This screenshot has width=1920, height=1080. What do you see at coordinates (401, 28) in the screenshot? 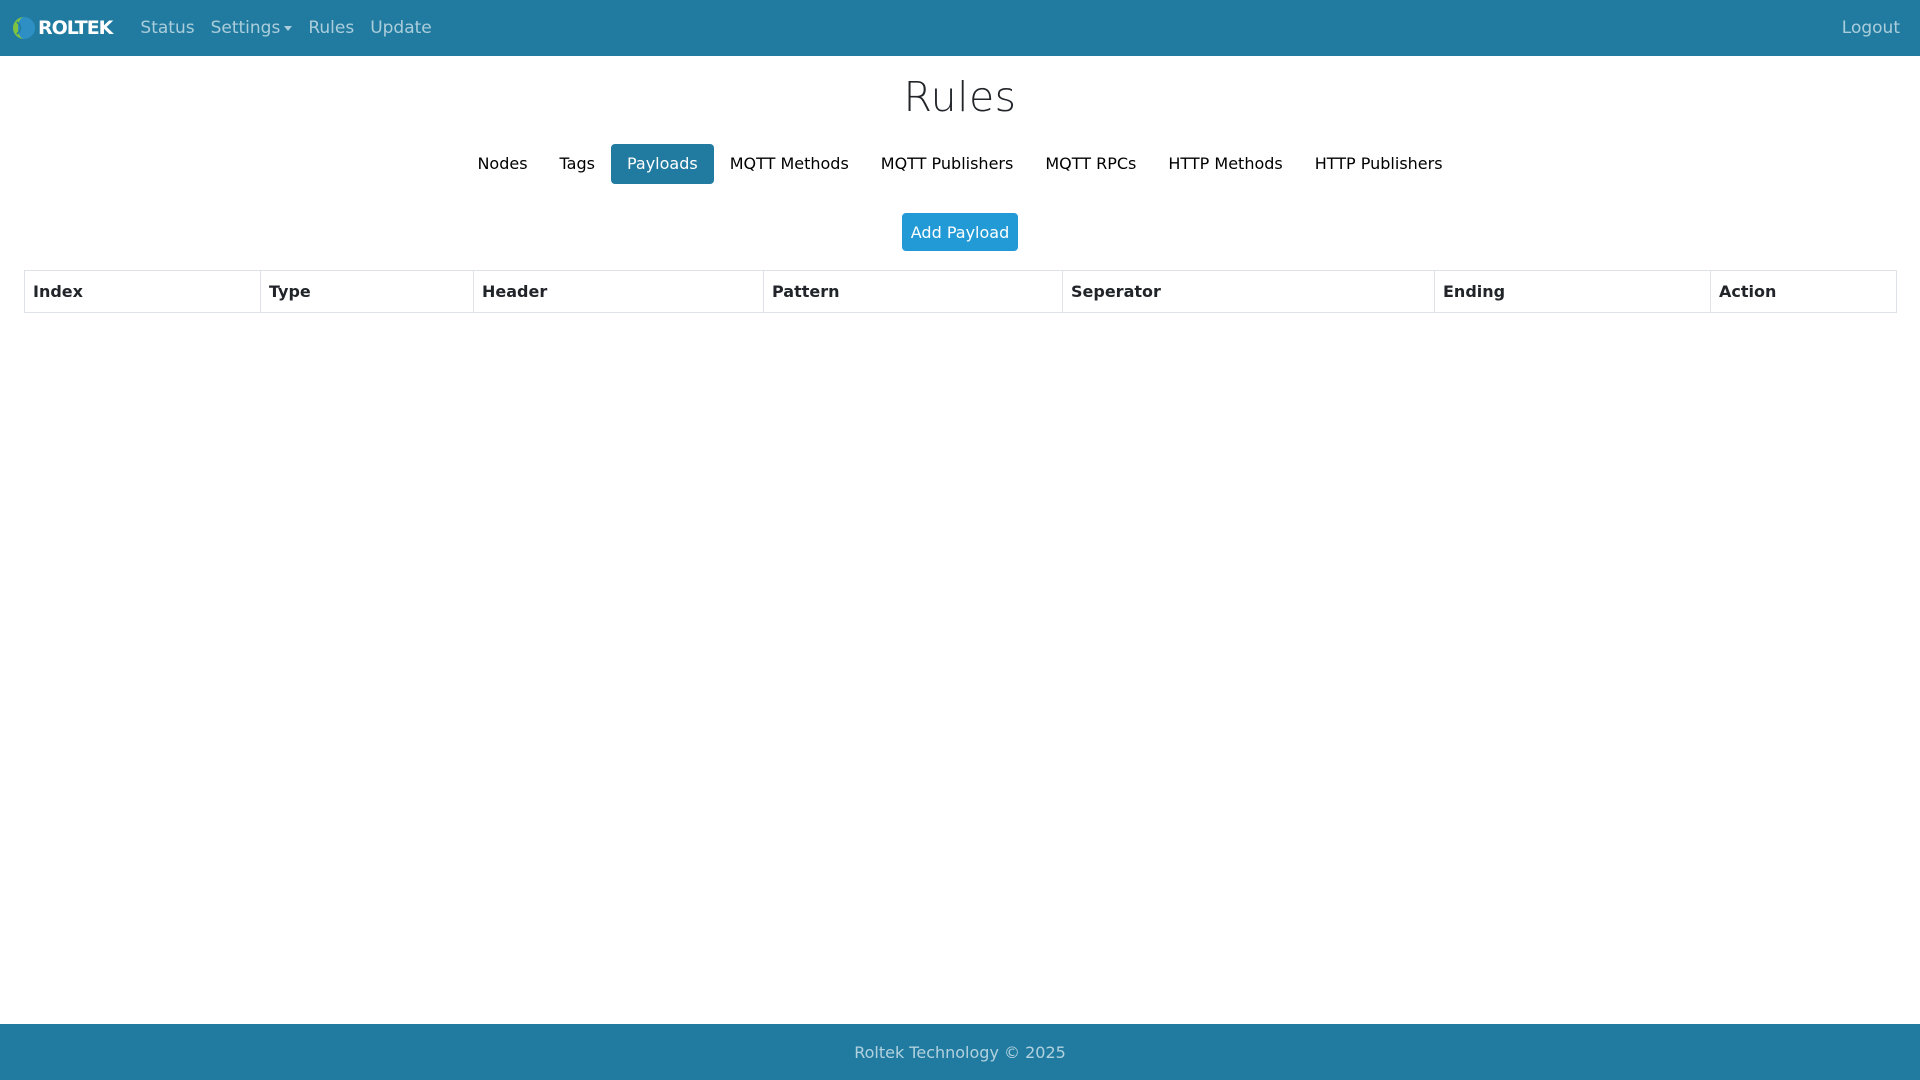
I see `nav-update: Update` at bounding box center [401, 28].